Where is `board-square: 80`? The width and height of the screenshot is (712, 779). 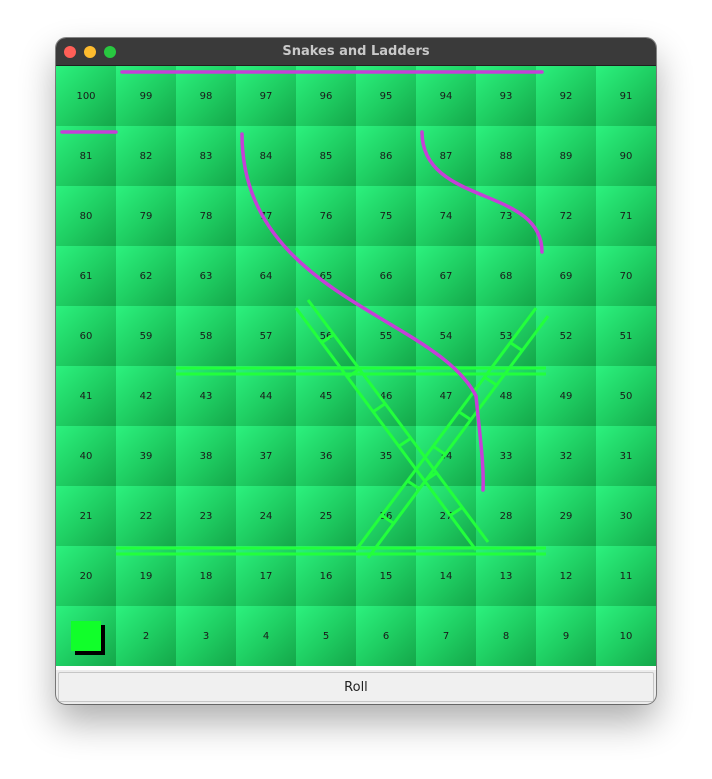 board-square: 80 is located at coordinates (86, 216).